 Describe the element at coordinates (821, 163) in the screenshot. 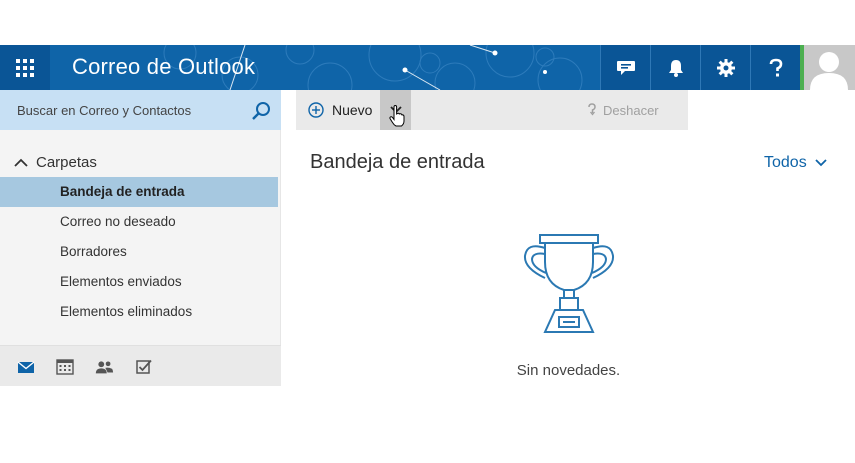

I see `chevron-down-icon` at that location.